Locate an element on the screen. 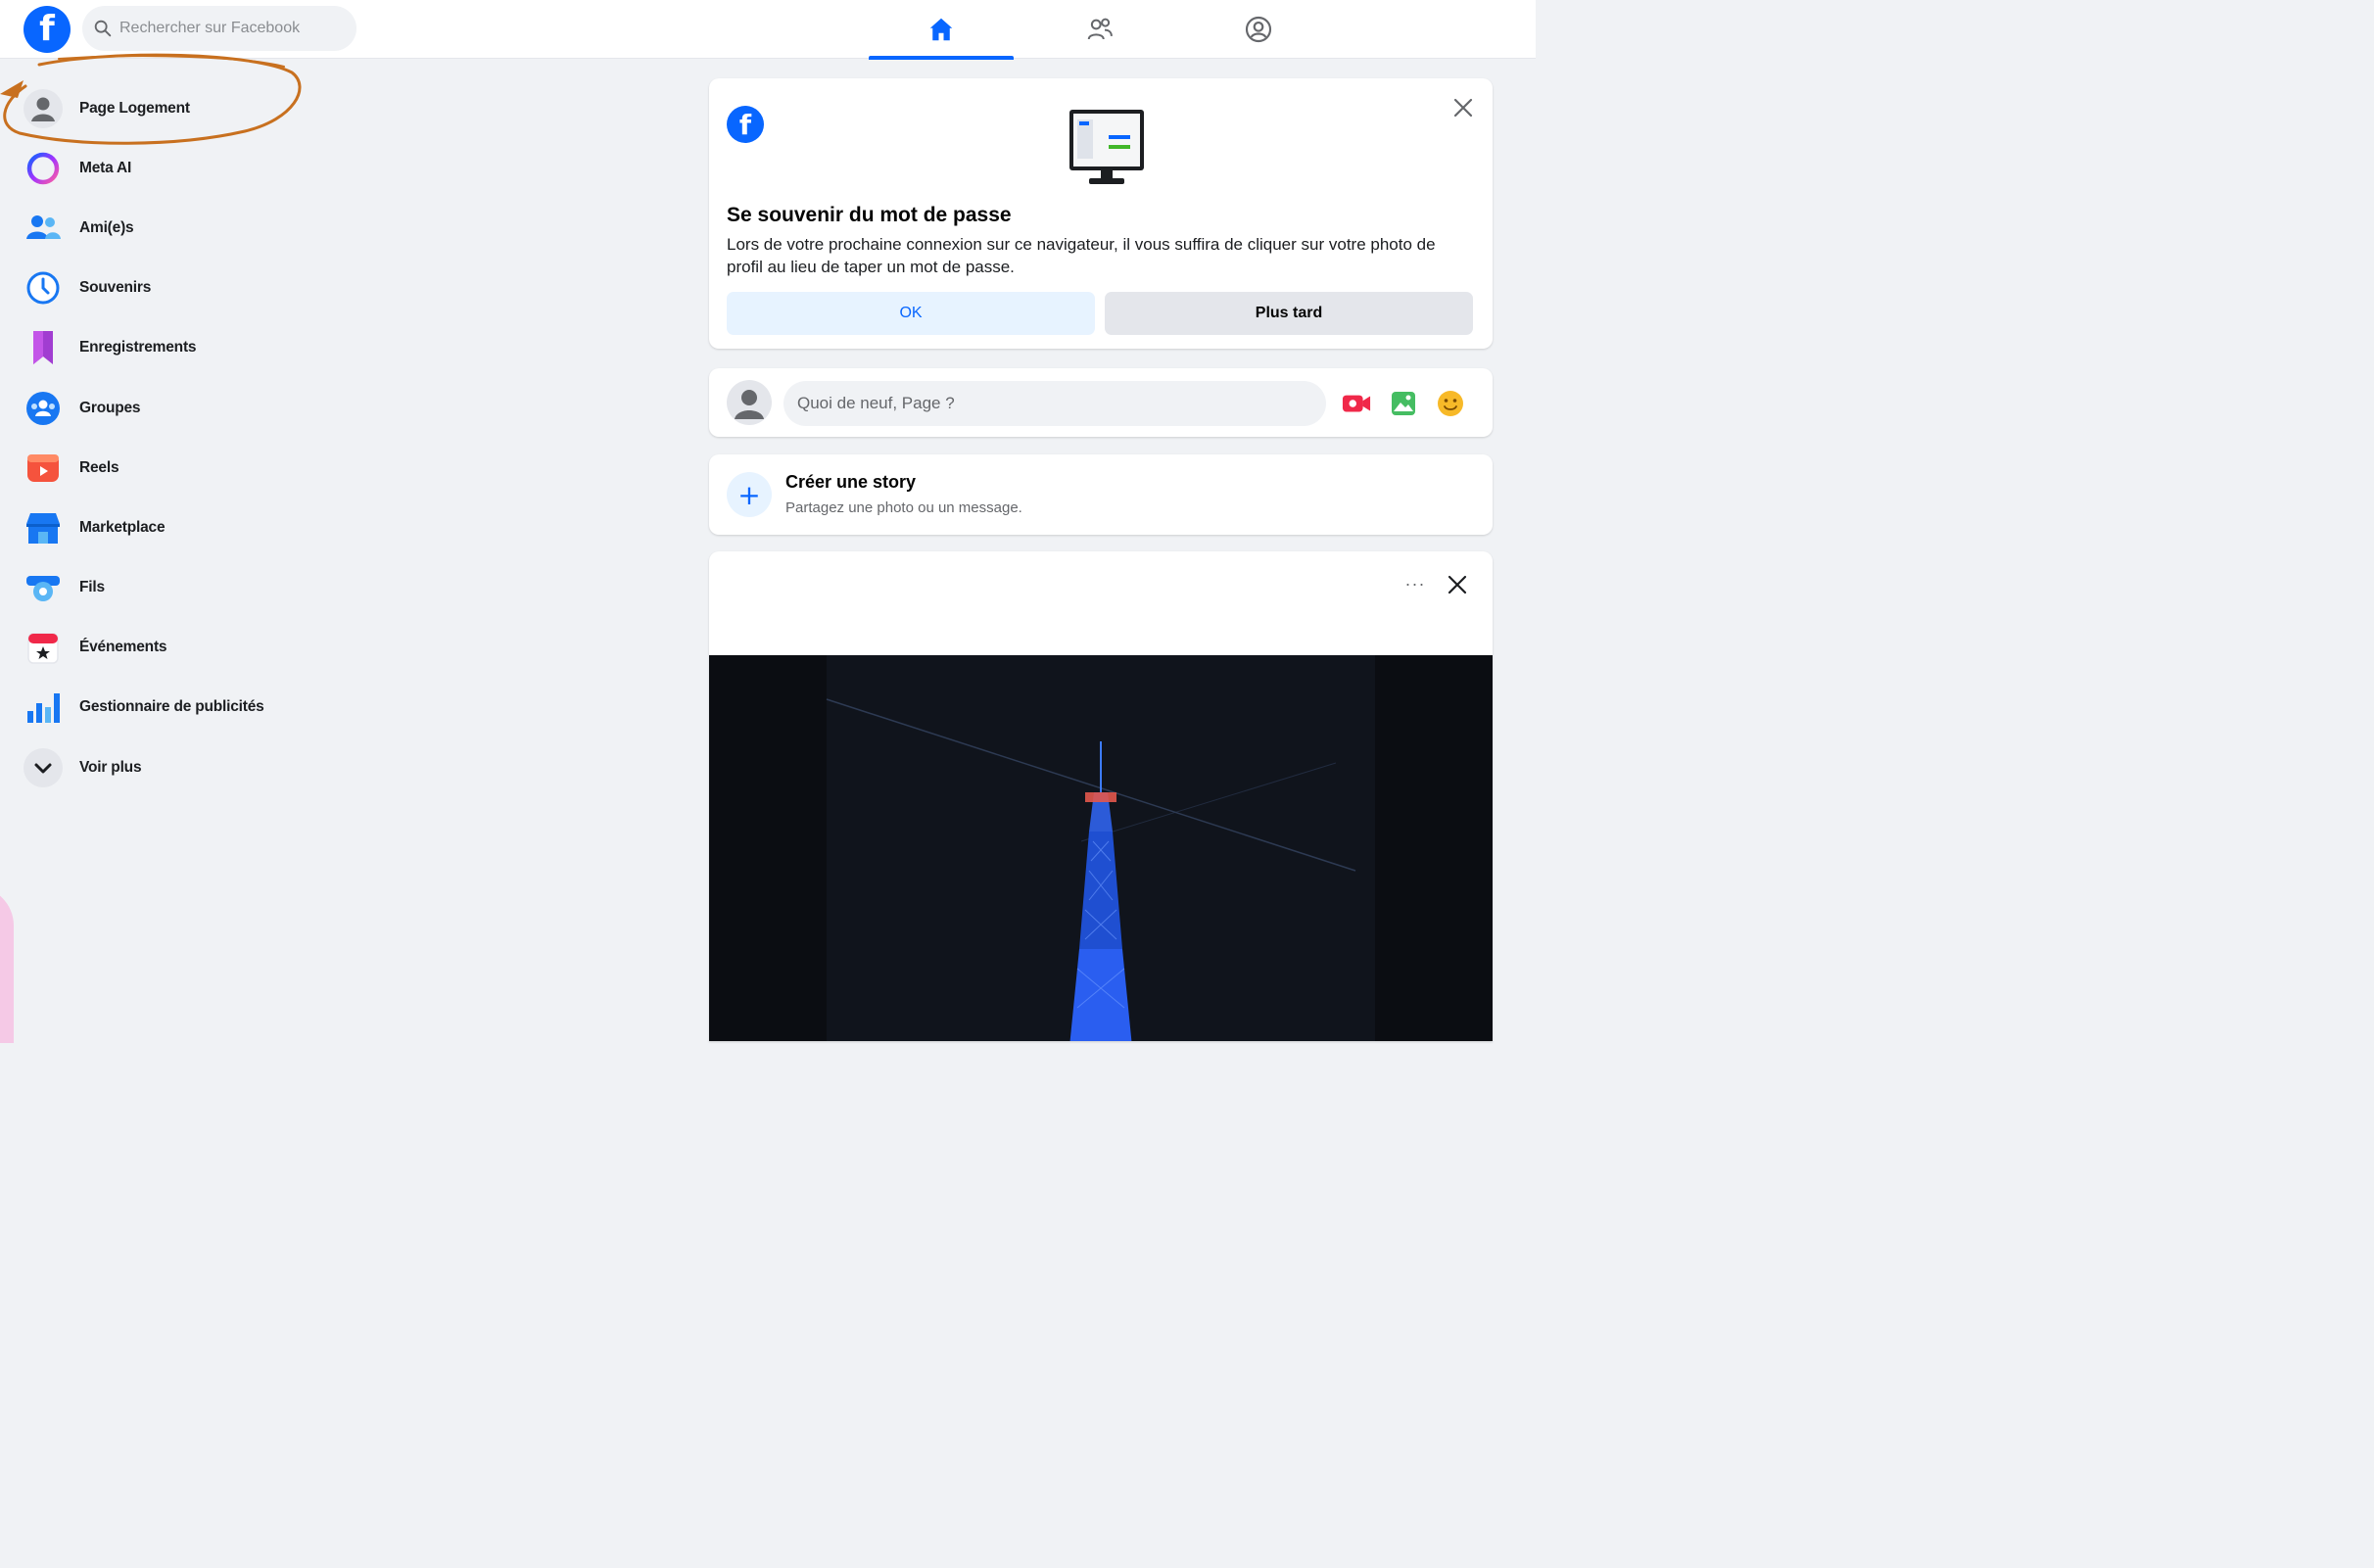 The height and width of the screenshot is (1568, 2374). monitor-illustration-icon is located at coordinates (1106, 147).